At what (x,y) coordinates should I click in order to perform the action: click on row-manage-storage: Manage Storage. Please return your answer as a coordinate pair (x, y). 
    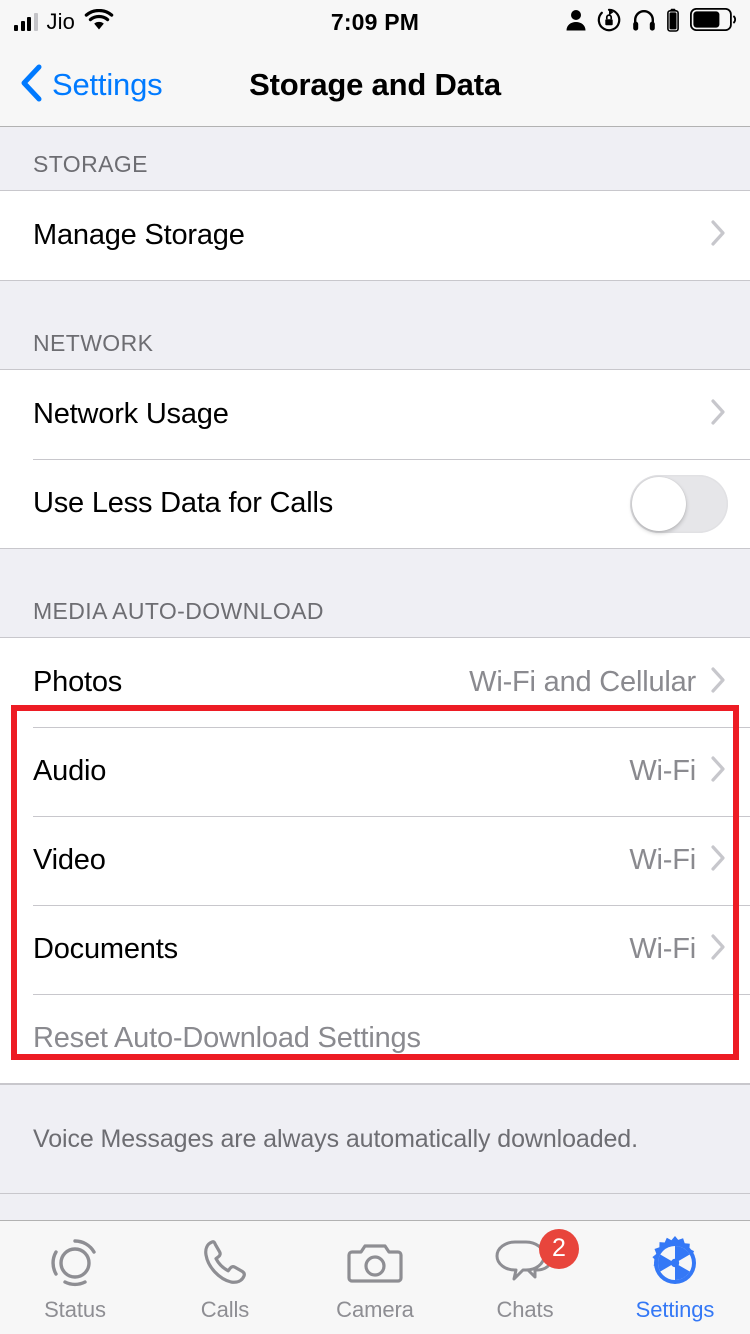
    Looking at the image, I should click on (375, 235).